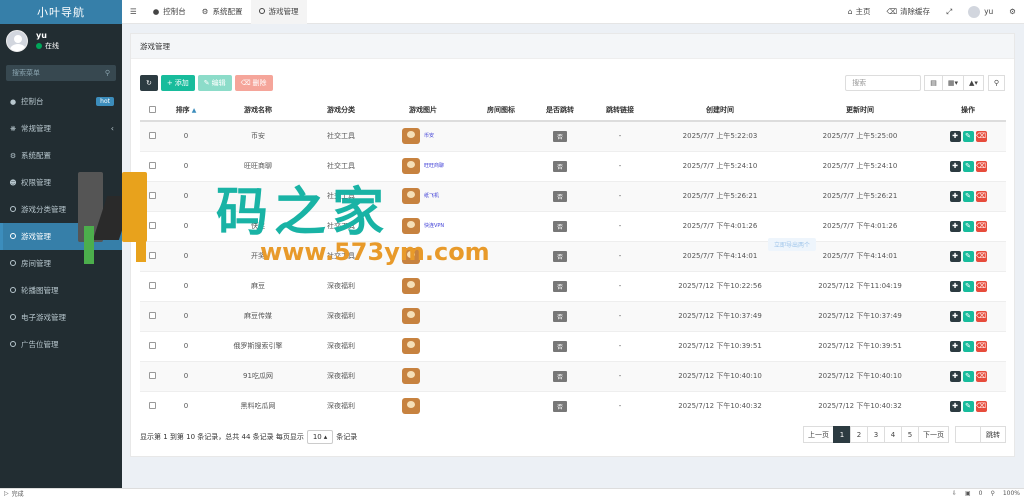  What do you see at coordinates (973, 82) in the screenshot?
I see `export-button: ▲ ▾` at bounding box center [973, 82].